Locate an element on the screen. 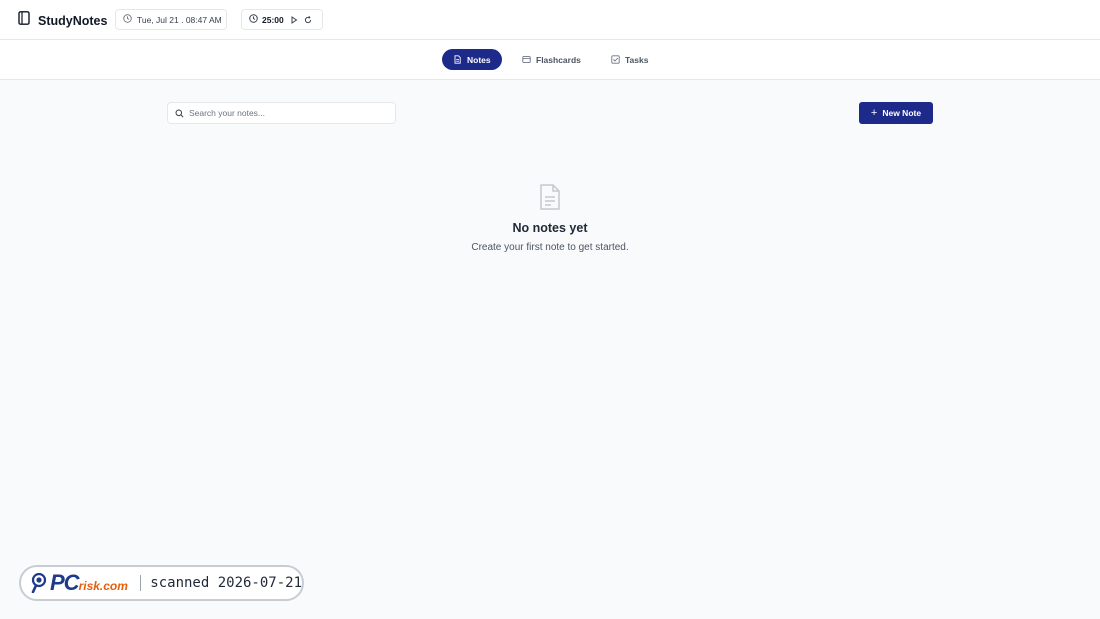  timer-value: 25:00 is located at coordinates (273, 19).